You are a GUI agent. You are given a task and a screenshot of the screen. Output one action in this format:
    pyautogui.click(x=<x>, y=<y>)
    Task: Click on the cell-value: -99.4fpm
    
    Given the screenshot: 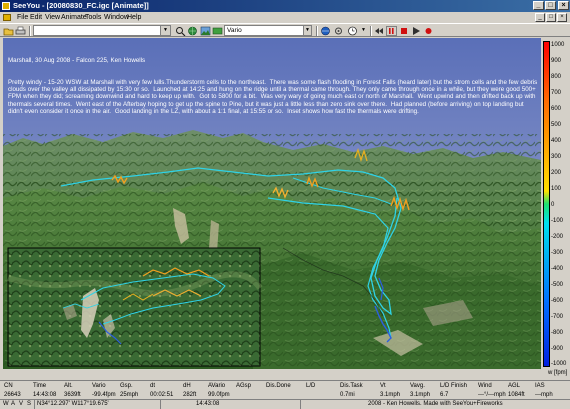 What is the action you would take?
    pyautogui.click(x=104, y=395)
    